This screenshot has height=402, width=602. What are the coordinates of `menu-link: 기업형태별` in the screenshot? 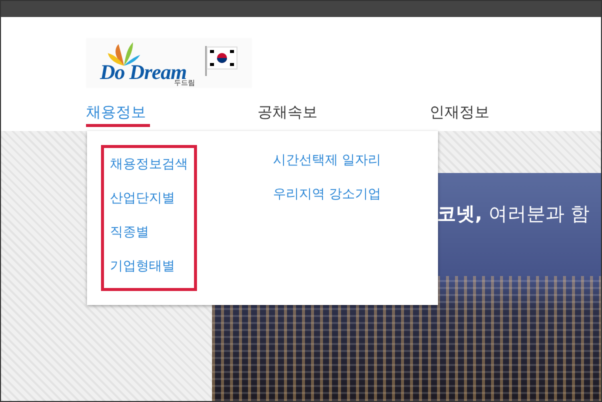 It's located at (152, 267).